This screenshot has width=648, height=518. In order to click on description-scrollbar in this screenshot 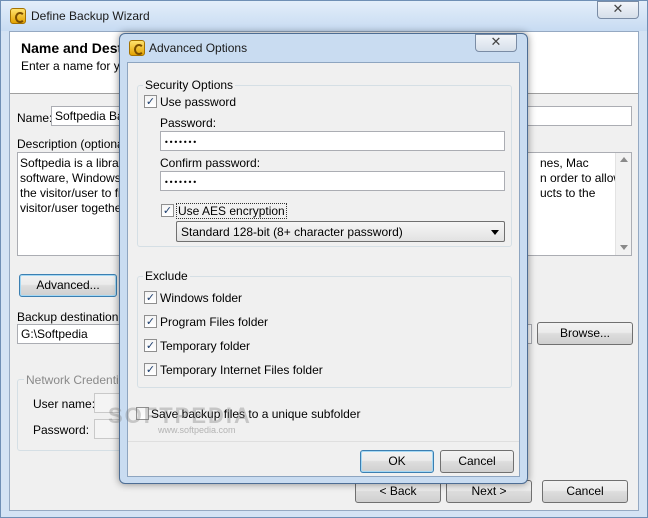, I will do `click(623, 204)`.